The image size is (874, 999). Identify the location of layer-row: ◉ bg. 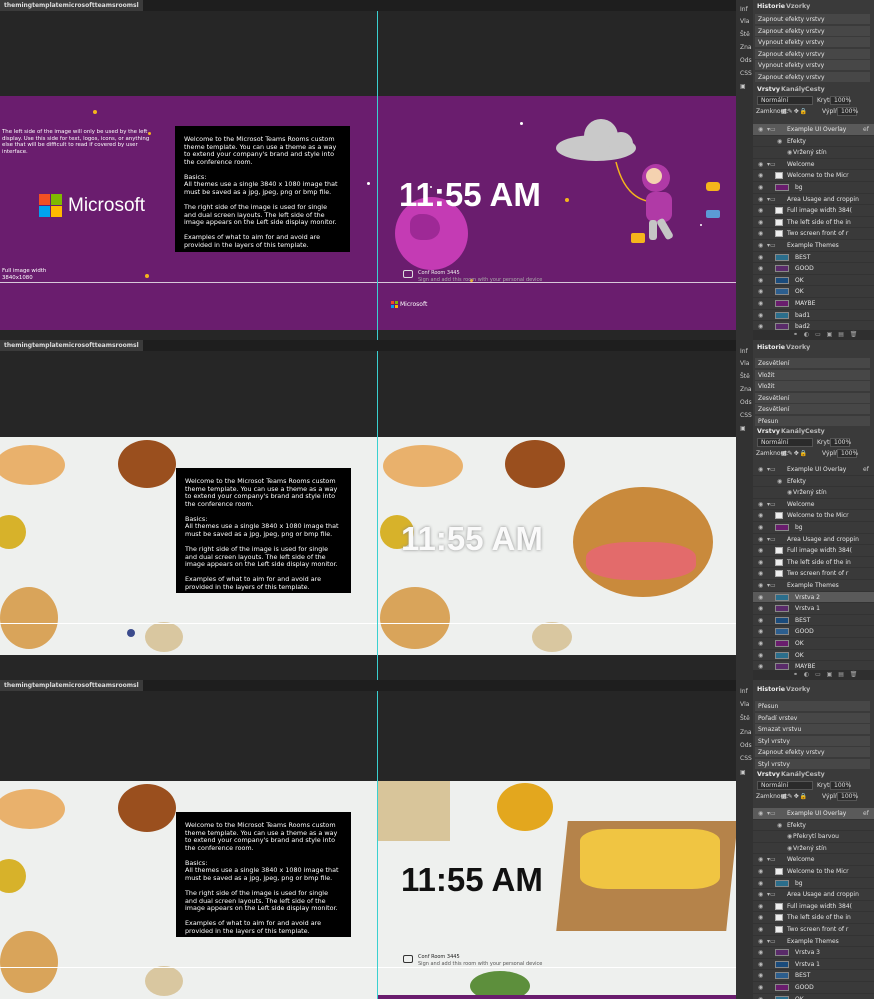
(813, 188).